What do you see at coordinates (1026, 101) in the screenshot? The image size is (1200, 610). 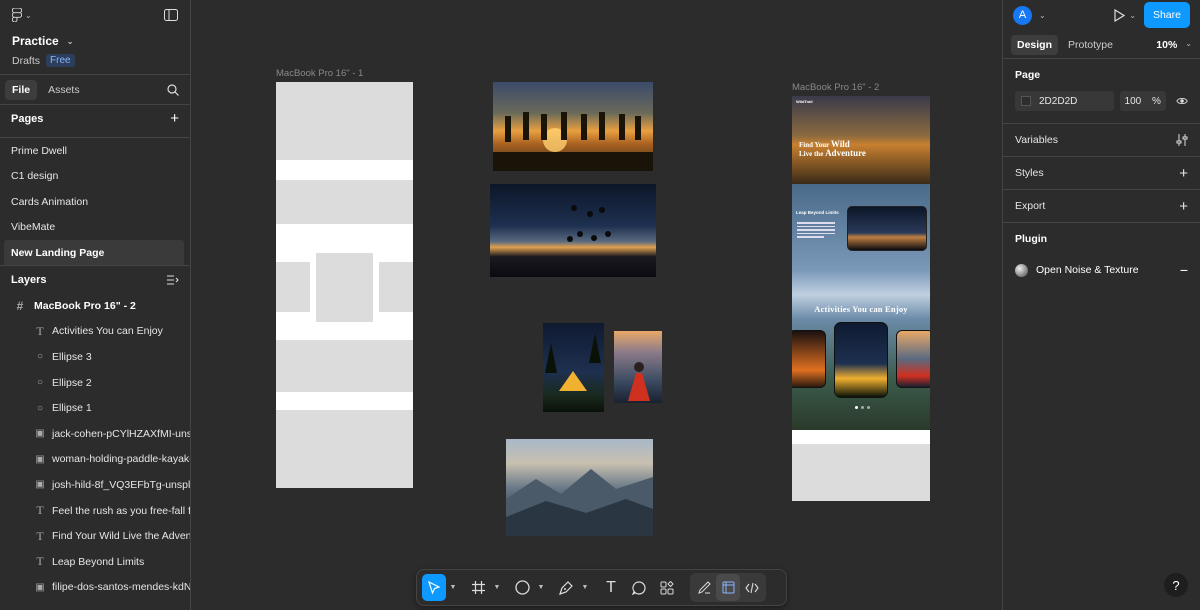 I see `color-swatch` at bounding box center [1026, 101].